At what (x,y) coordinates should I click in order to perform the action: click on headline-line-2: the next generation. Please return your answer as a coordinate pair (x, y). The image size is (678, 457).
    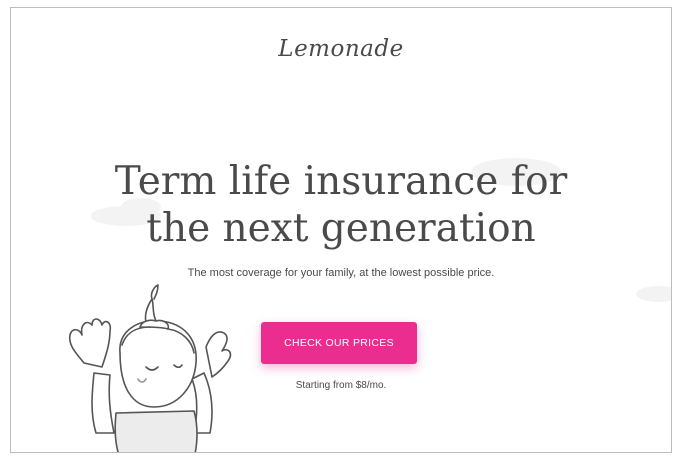
    Looking at the image, I should click on (341, 228).